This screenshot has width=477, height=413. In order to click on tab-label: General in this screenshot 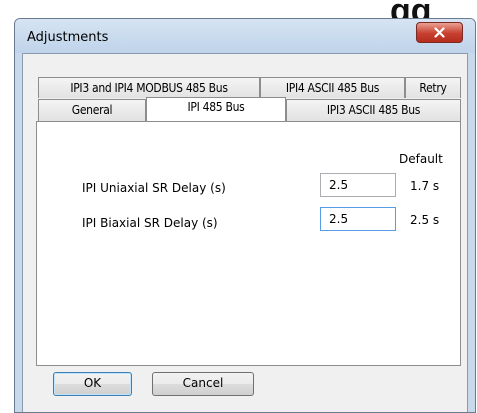, I will do `click(92, 110)`.